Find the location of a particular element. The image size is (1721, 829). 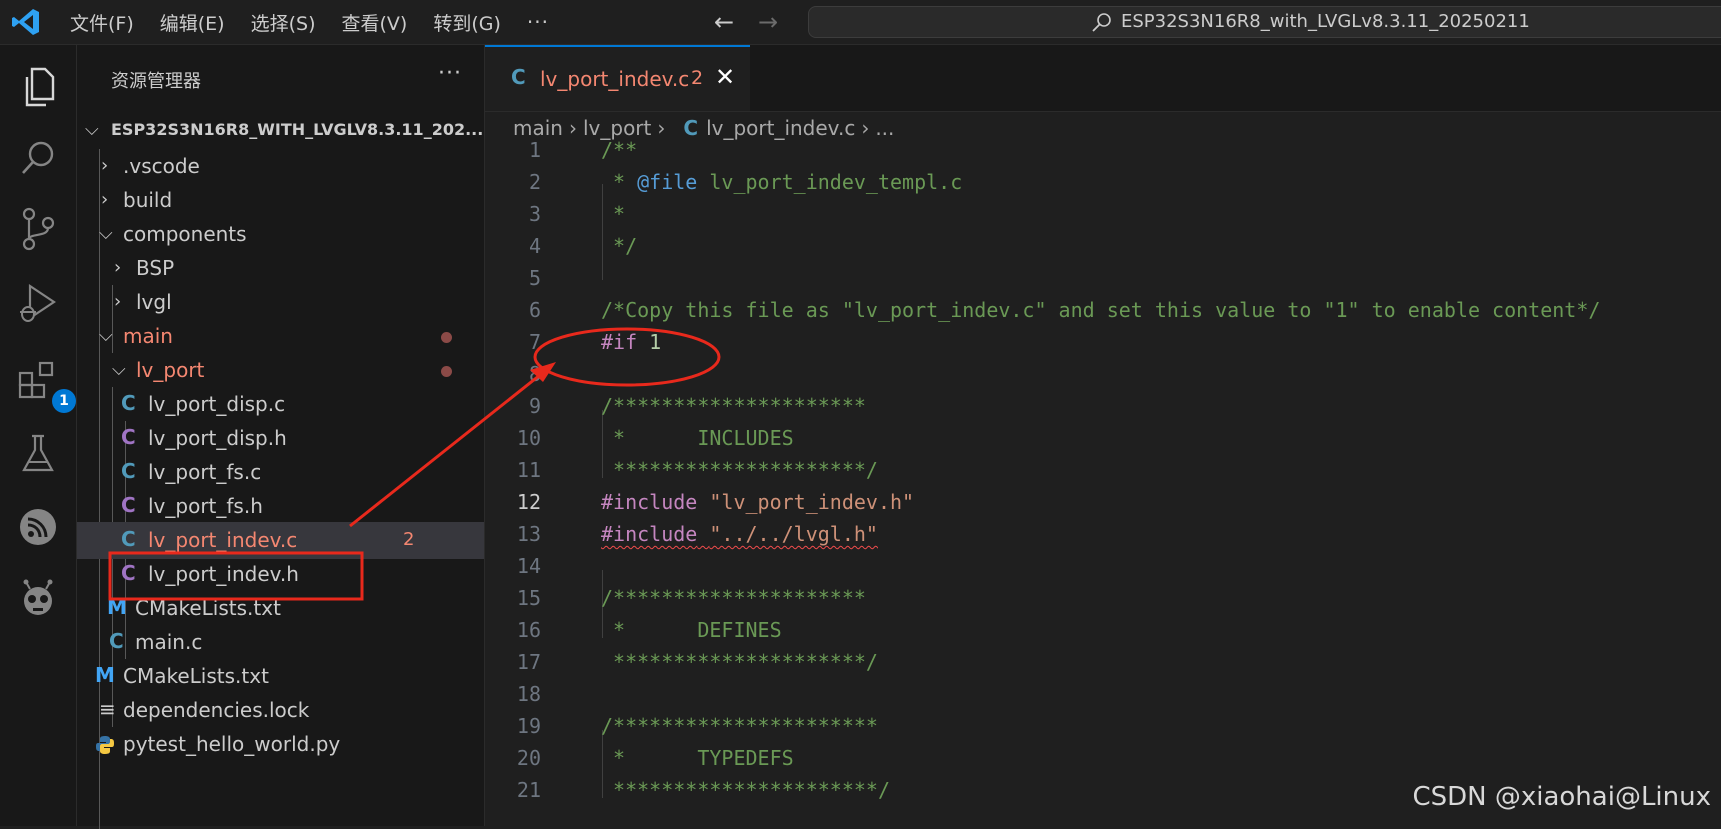

tree-file-pytest: pytest_hello_world.py is located at coordinates (280, 744).